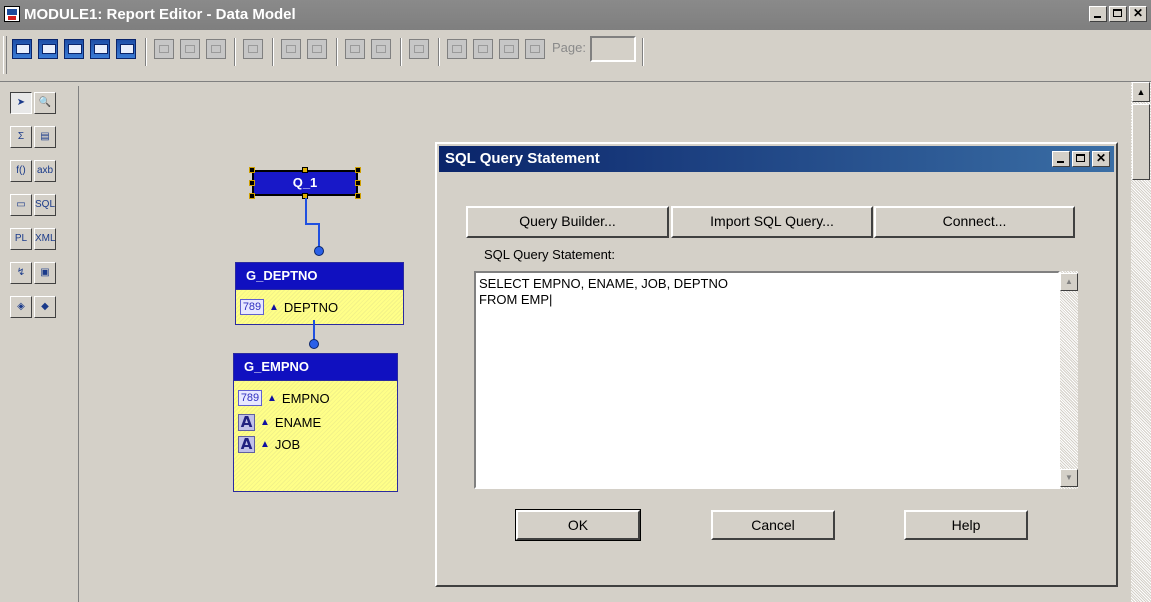 Image resolution: width=1151 pixels, height=602 pixels. I want to click on paper-parameter-form-icon, so click(126, 49).